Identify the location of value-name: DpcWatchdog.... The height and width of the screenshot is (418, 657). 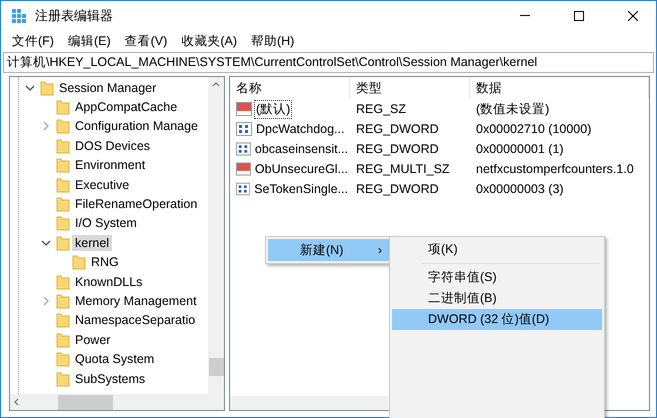
(300, 129).